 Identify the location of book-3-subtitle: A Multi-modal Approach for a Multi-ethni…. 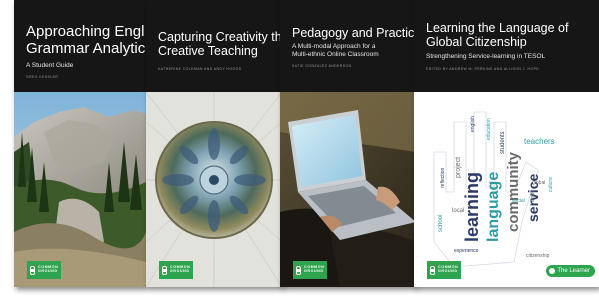
(354, 51).